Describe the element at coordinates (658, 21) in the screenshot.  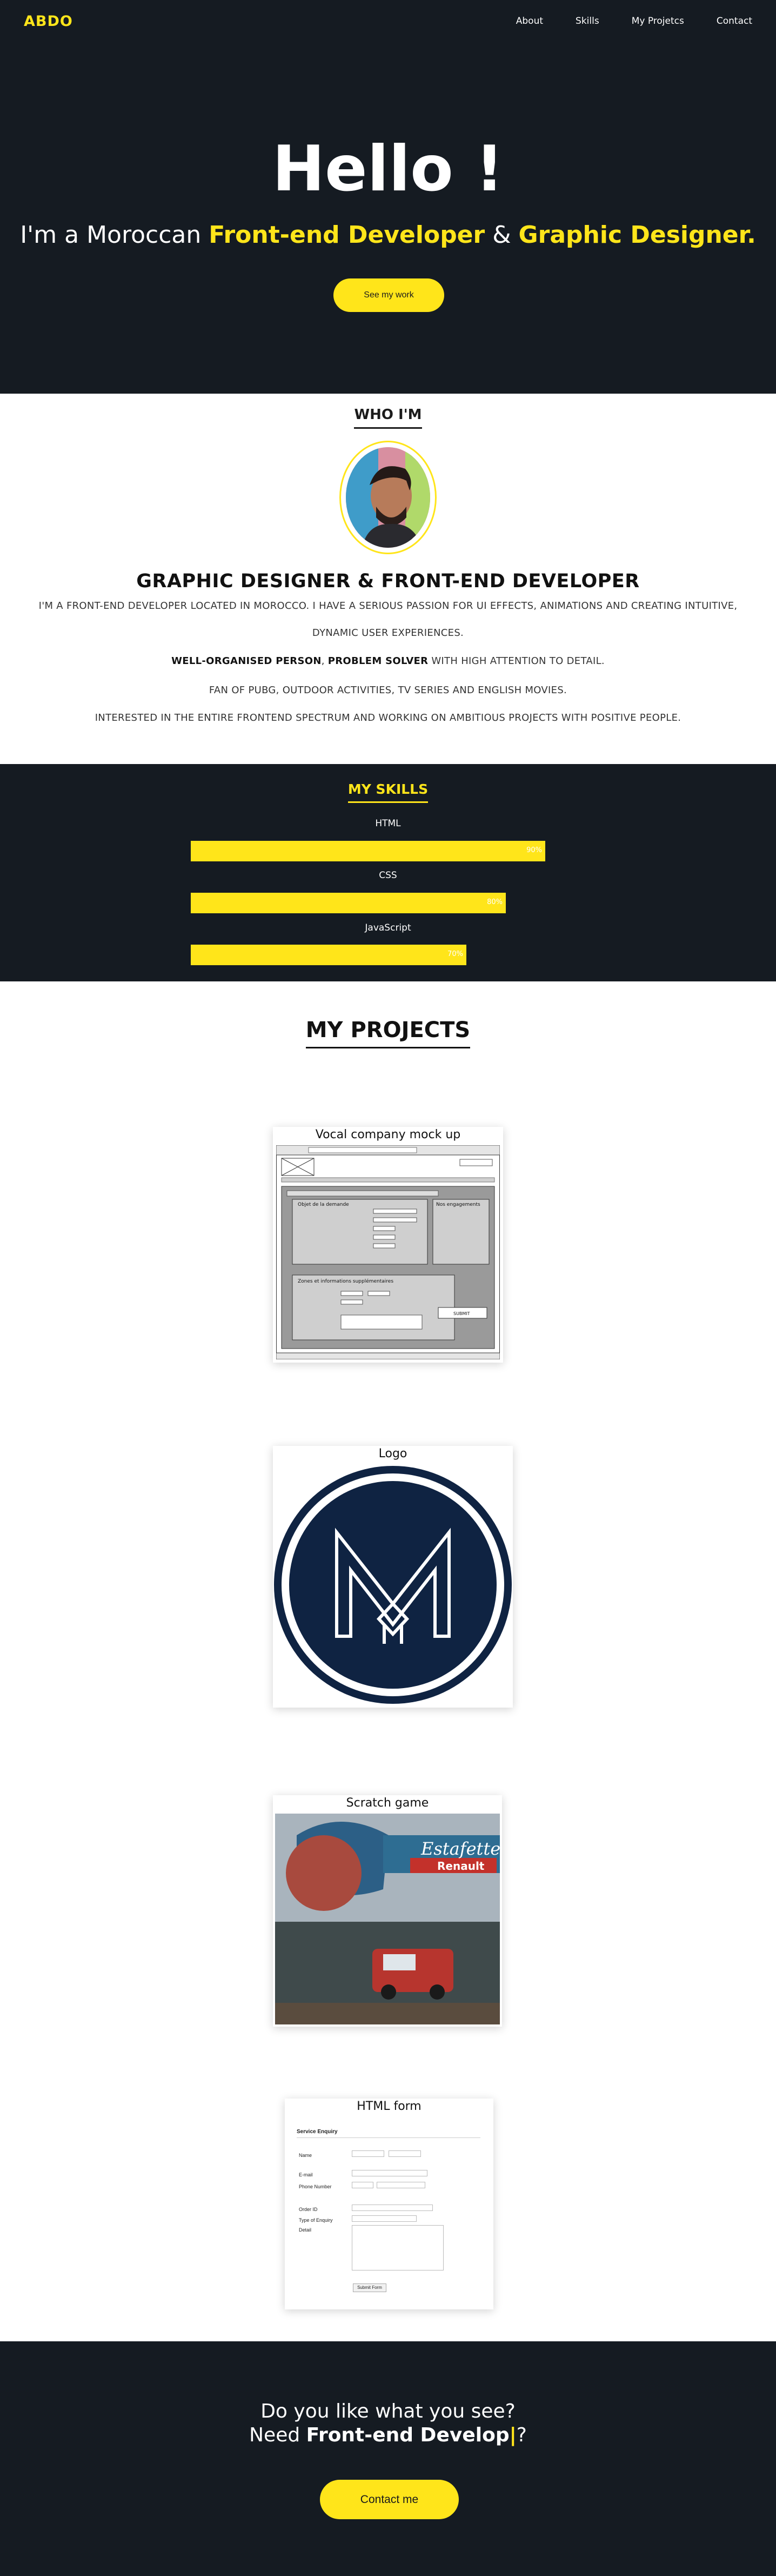
I see `nav-link-projects: My Projetcs` at that location.